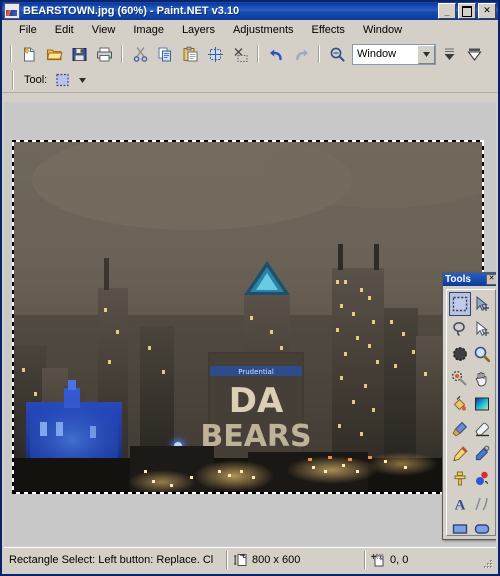 The image size is (500, 576). Describe the element at coordinates (215, 54) in the screenshot. I see `crop-to-selection-icon` at that location.